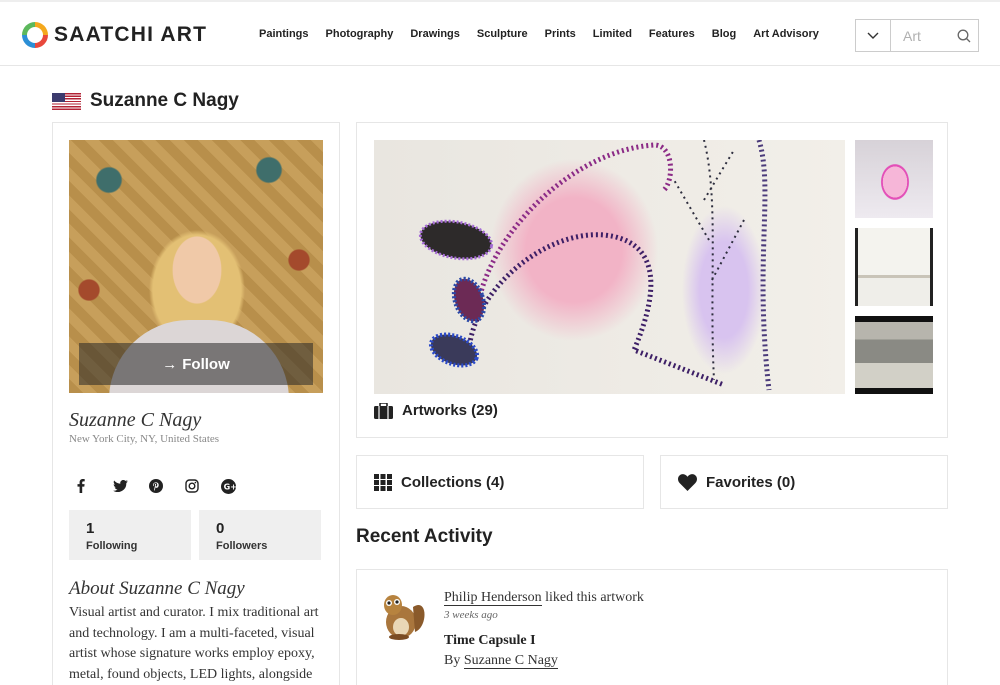  What do you see at coordinates (724, 34) in the screenshot?
I see `nav-item-blog: Blog` at bounding box center [724, 34].